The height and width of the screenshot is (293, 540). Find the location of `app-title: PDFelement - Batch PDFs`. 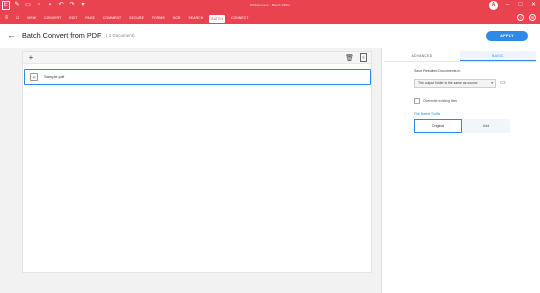

app-title: PDFelement - Batch PDFs is located at coordinates (270, 5).